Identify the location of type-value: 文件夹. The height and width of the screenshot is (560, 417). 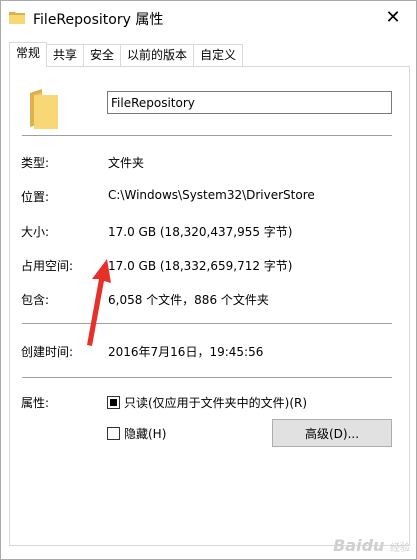
(126, 163).